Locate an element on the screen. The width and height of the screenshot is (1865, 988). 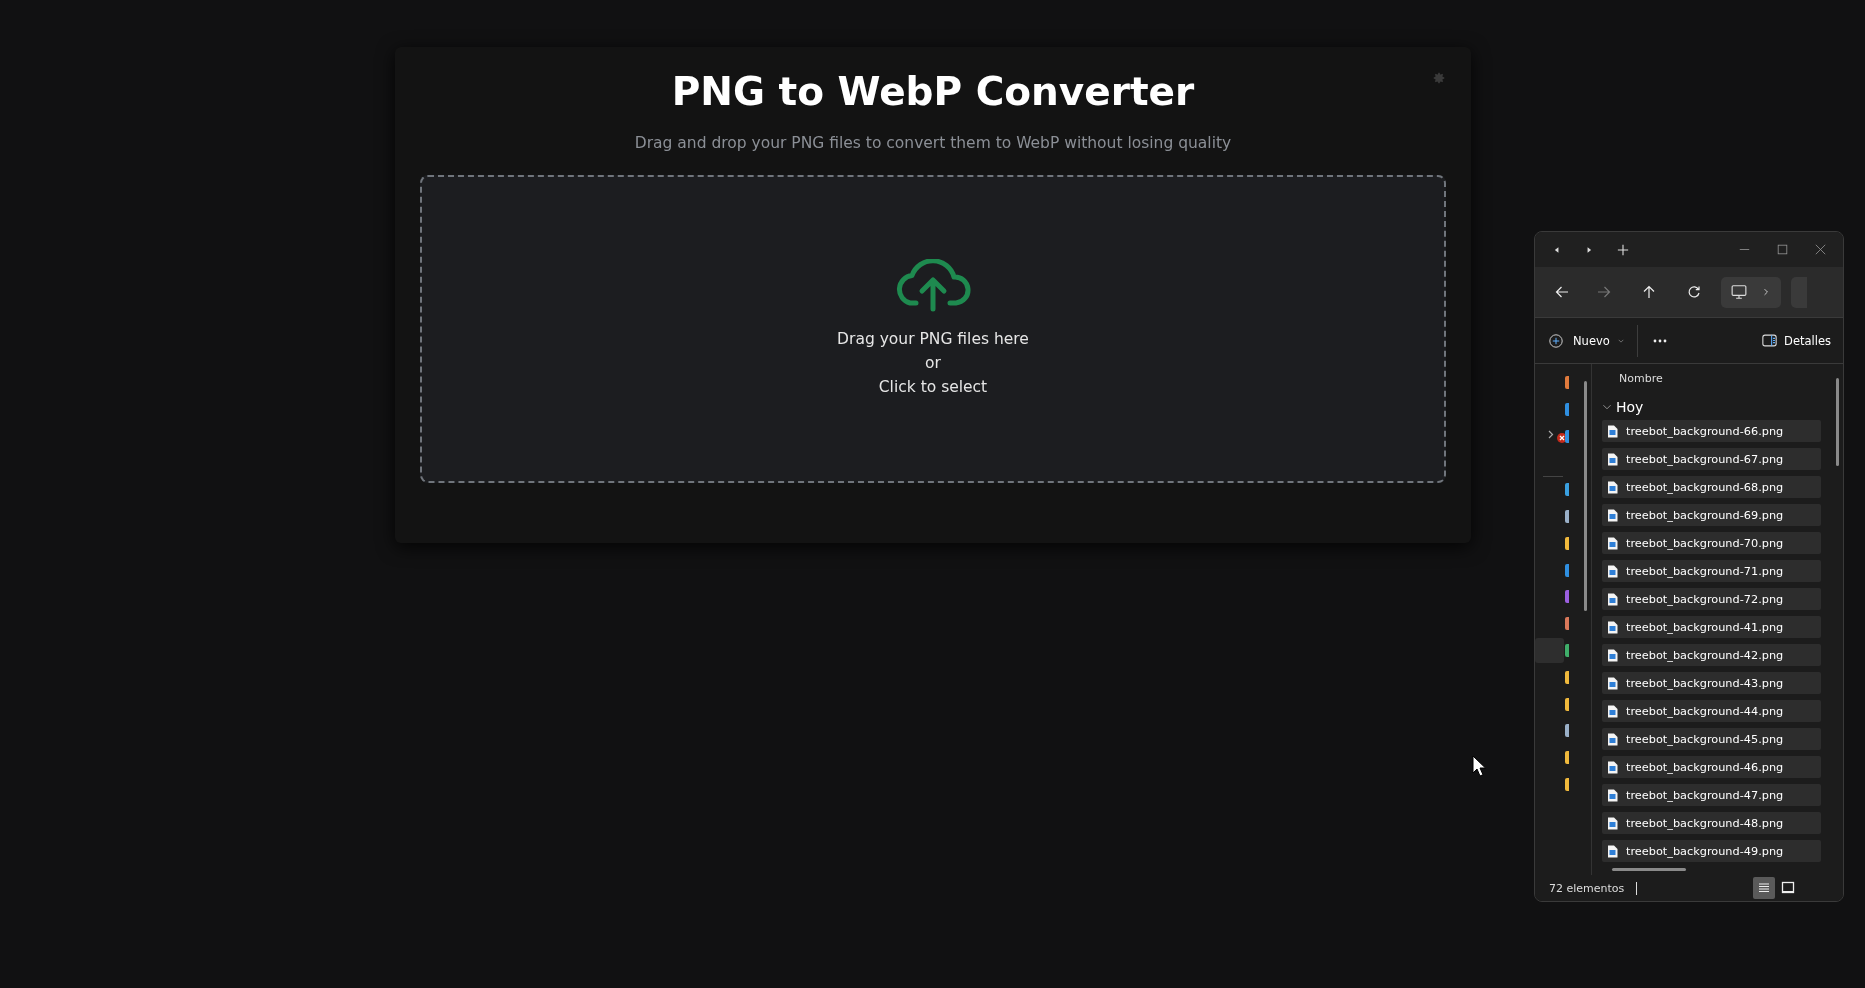
file-item: treebot_background-68.png is located at coordinates (1711, 487).